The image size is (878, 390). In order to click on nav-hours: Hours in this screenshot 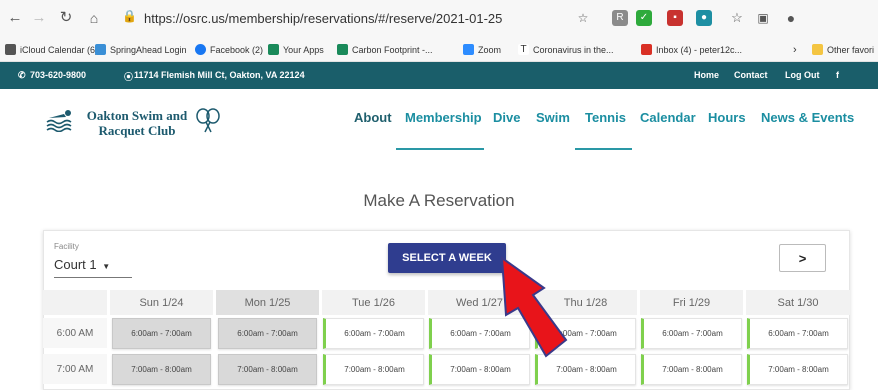, I will do `click(727, 117)`.